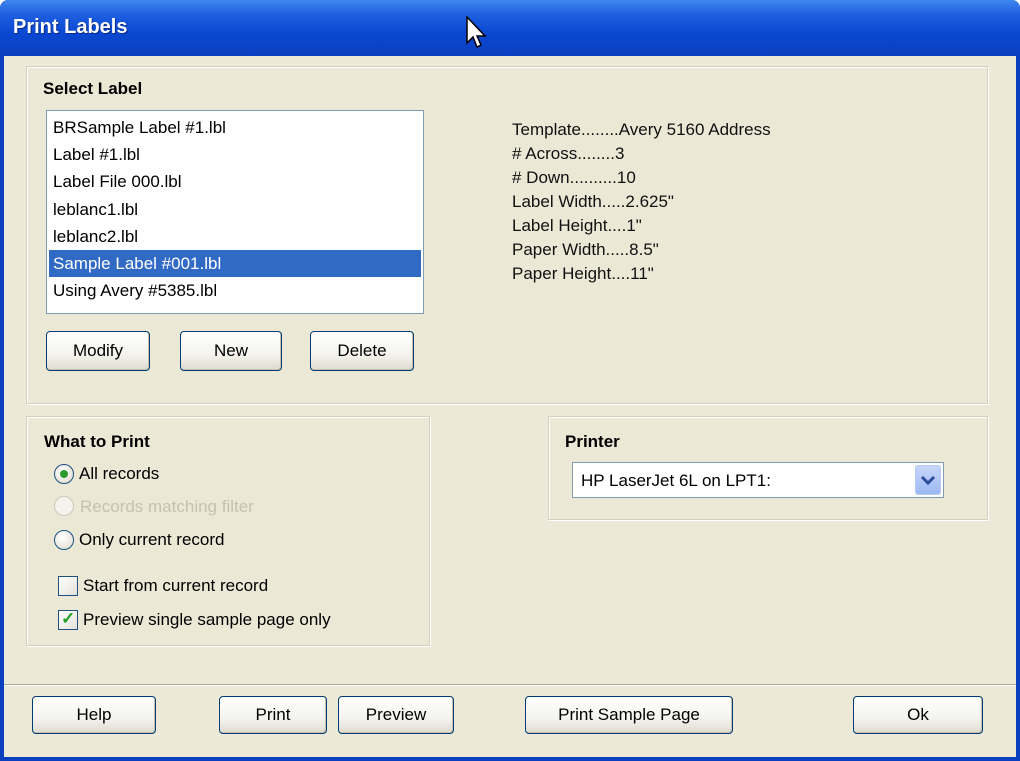 This screenshot has height=761, width=1020. I want to click on select-label-title: Select Label, so click(93, 88).